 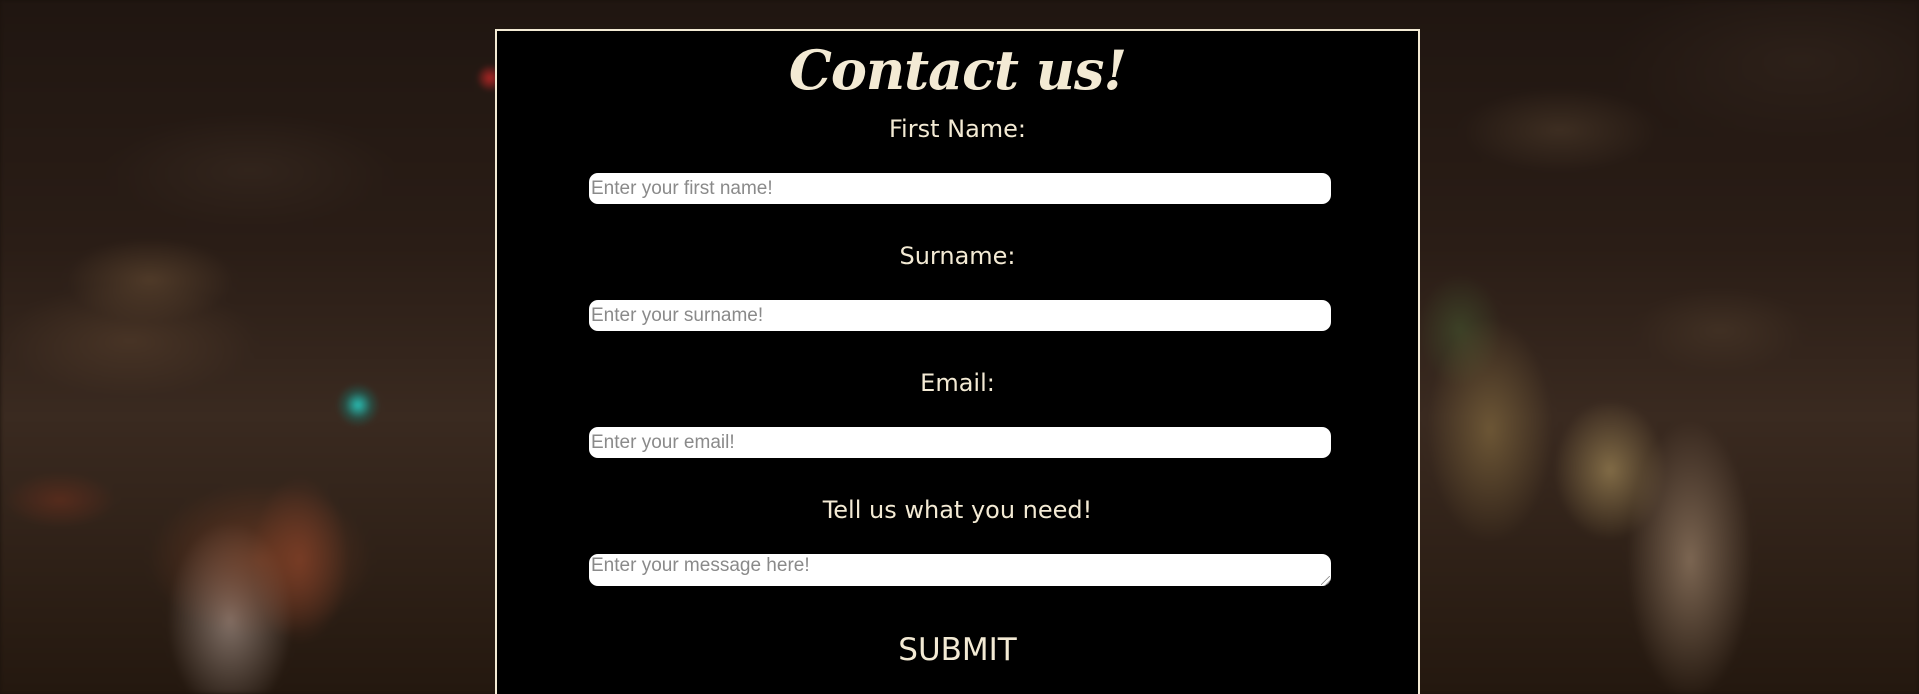 I want to click on first-name-input, so click(x=960, y=188).